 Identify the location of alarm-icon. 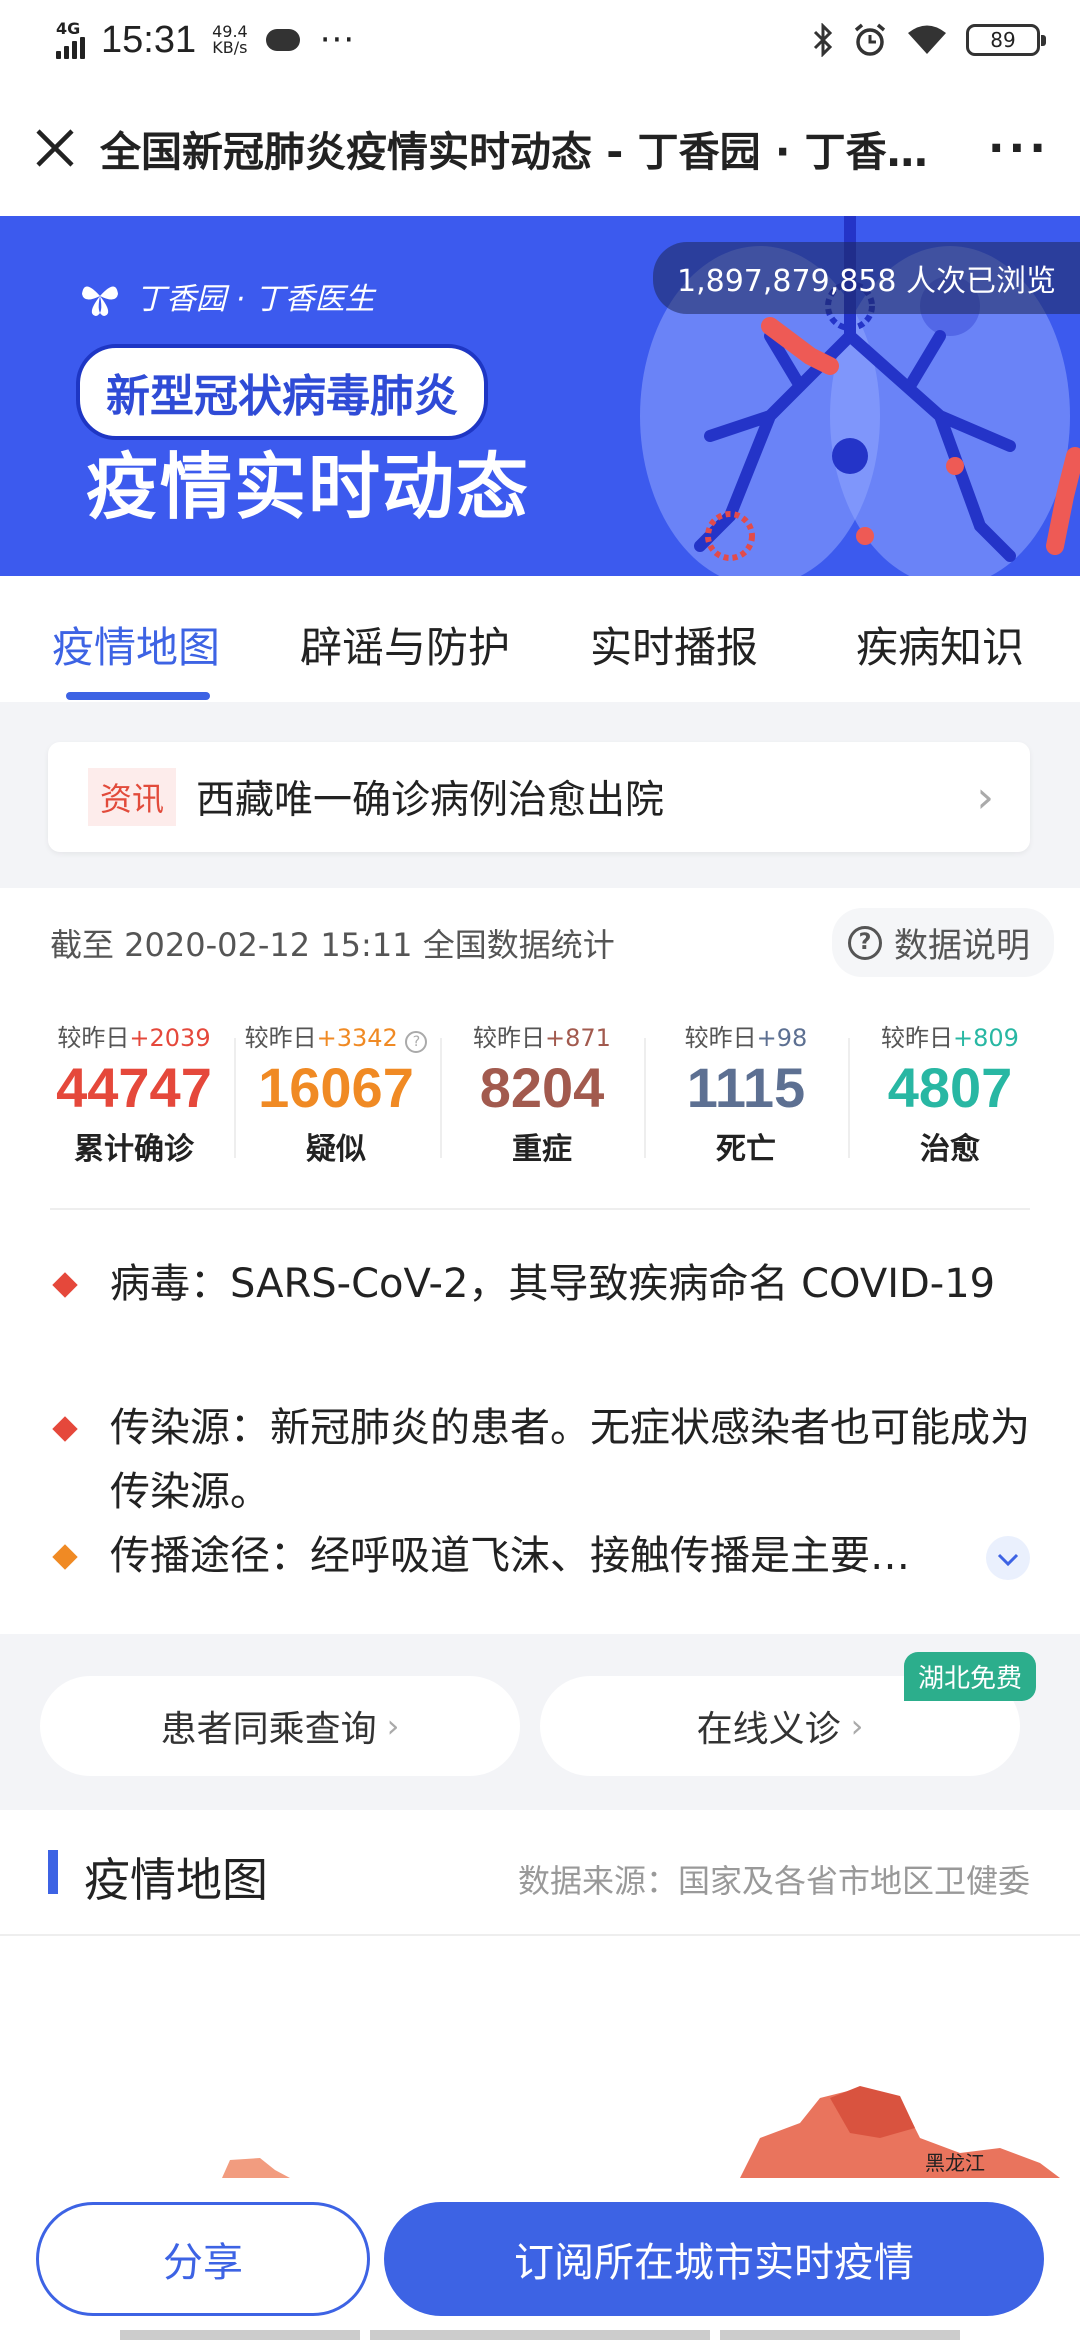
(870, 39).